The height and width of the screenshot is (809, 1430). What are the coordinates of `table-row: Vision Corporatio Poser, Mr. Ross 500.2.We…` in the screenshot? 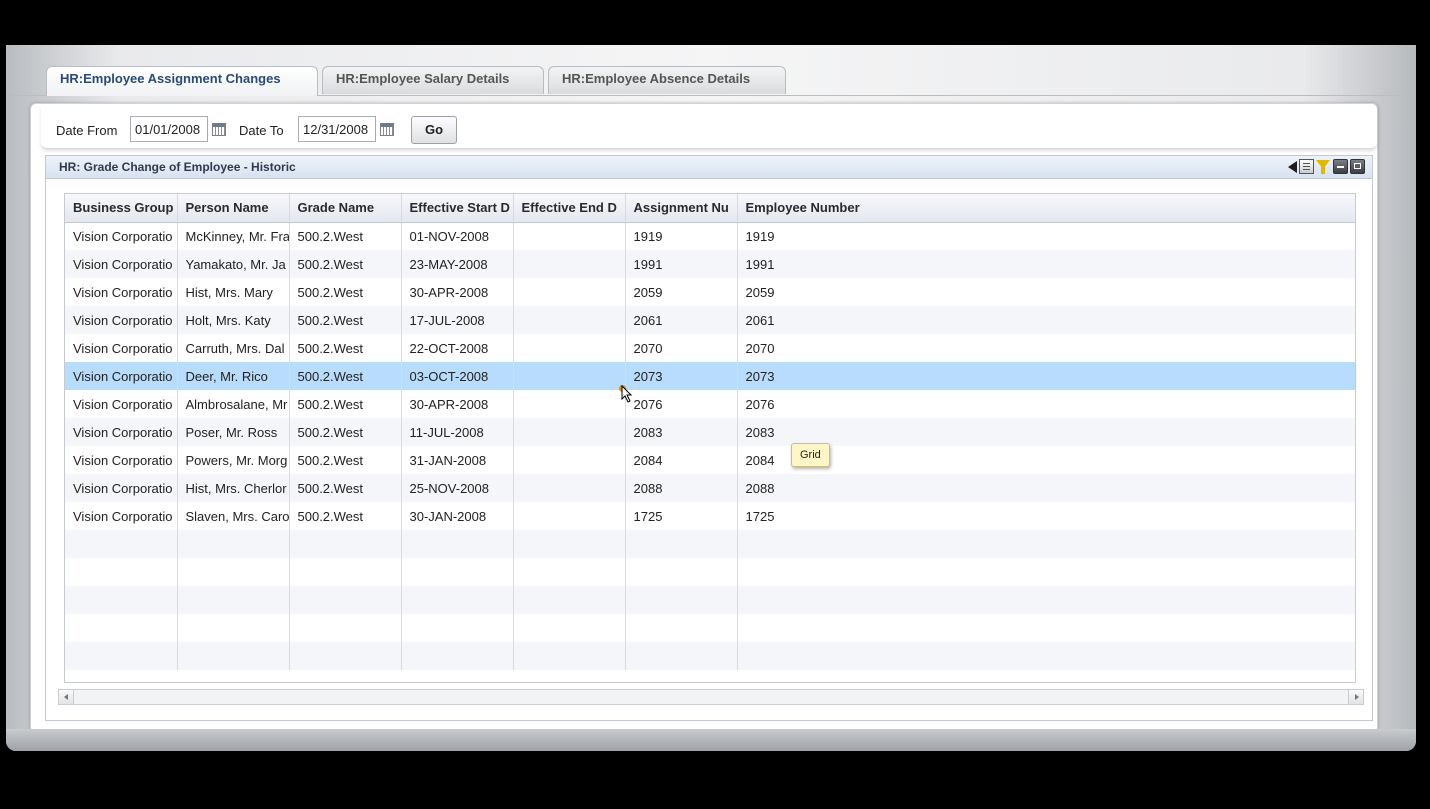 It's located at (710, 432).